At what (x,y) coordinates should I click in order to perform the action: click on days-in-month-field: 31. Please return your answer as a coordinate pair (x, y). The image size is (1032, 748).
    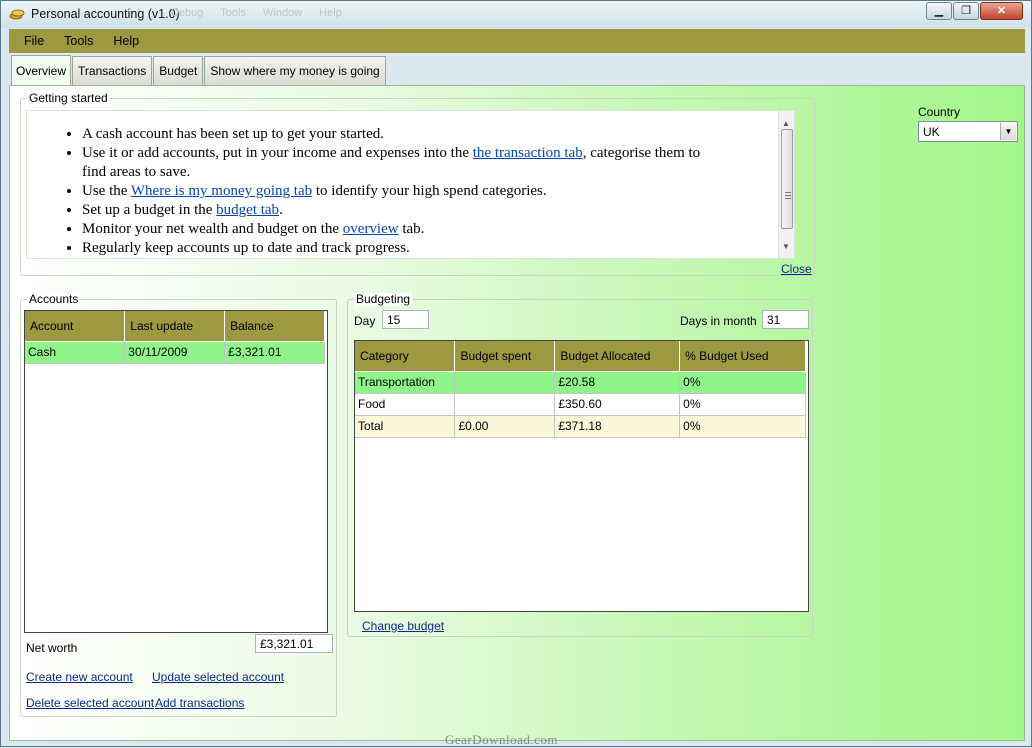
    Looking at the image, I should click on (785, 319).